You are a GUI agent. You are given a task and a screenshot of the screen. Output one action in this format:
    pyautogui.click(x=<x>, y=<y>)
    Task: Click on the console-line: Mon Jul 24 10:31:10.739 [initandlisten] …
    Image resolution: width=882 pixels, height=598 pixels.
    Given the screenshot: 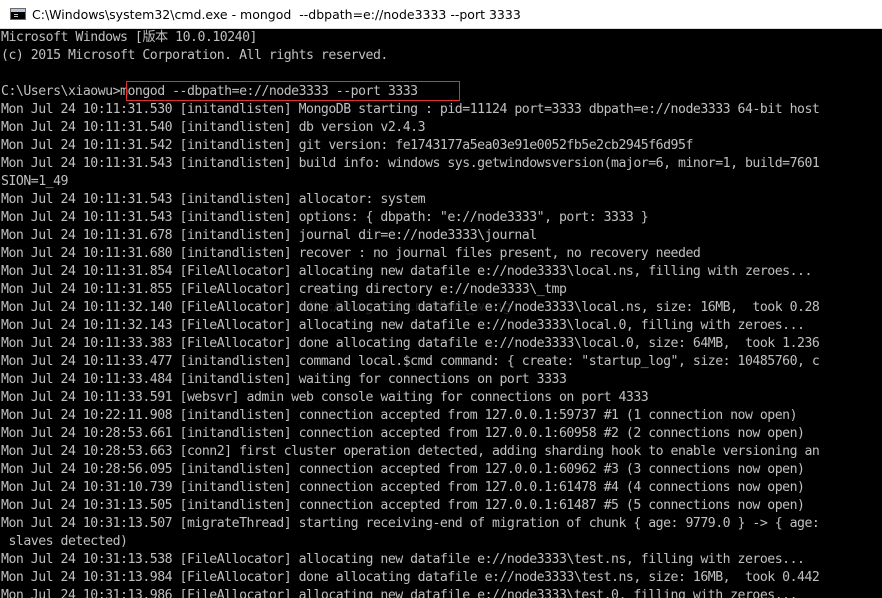 What is the action you would take?
    pyautogui.click(x=403, y=487)
    